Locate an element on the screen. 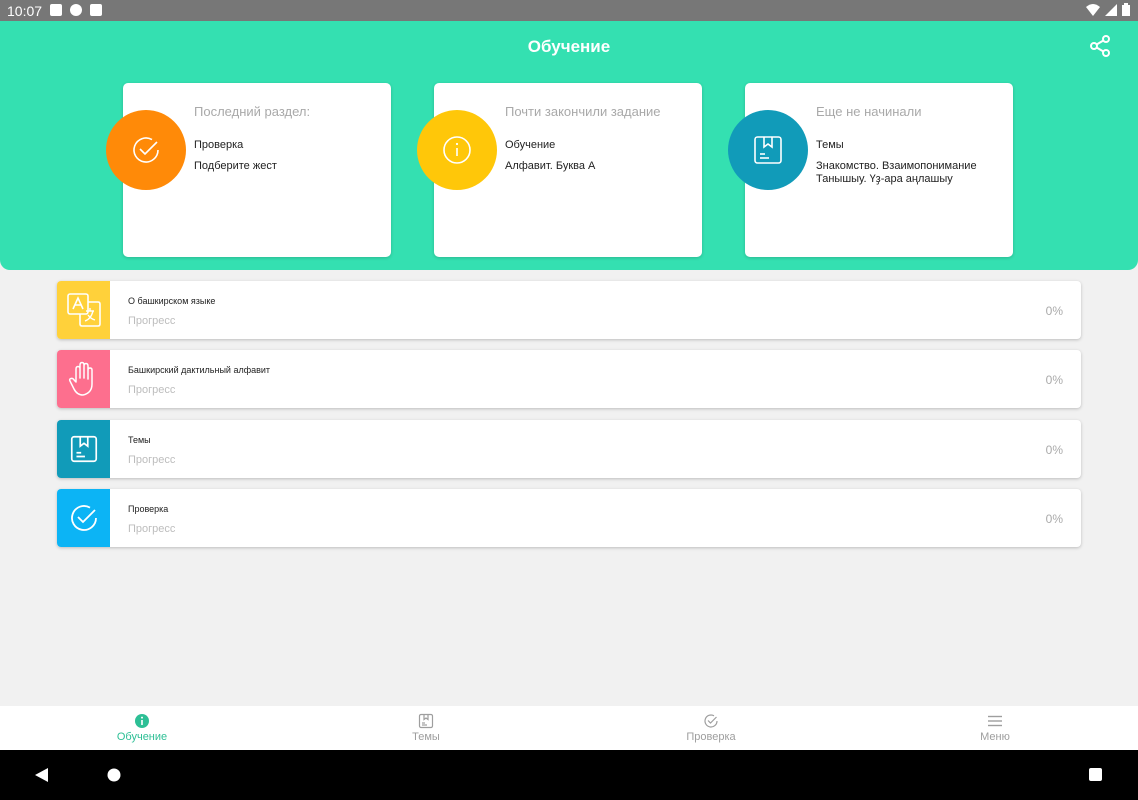 Image resolution: width=1138 pixels, height=800 pixels. notification-a-icon is located at coordinates (56, 10).